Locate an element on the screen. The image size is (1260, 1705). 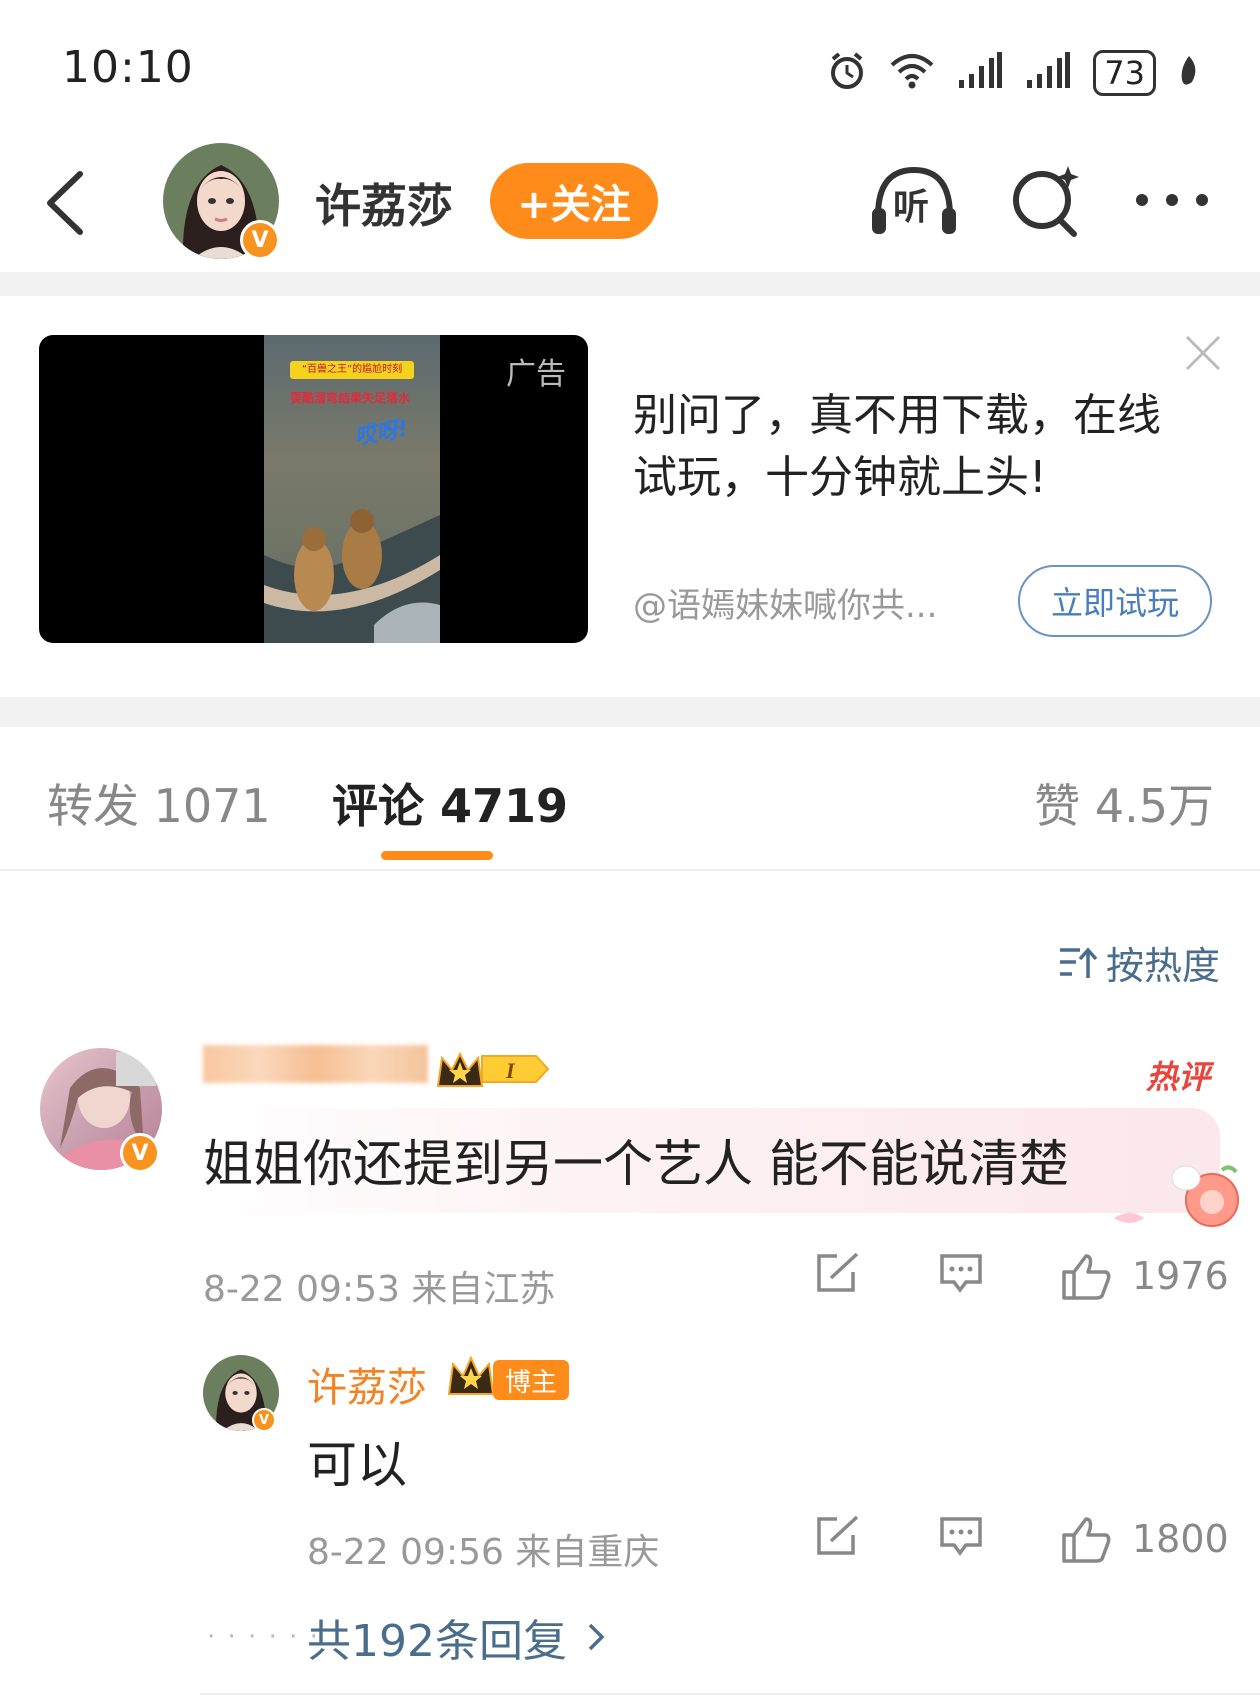
listen-label: 听 is located at coordinates (911, 207).